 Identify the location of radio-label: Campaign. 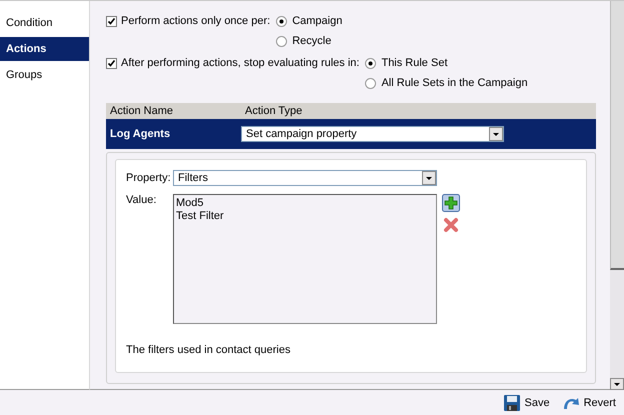
(317, 21).